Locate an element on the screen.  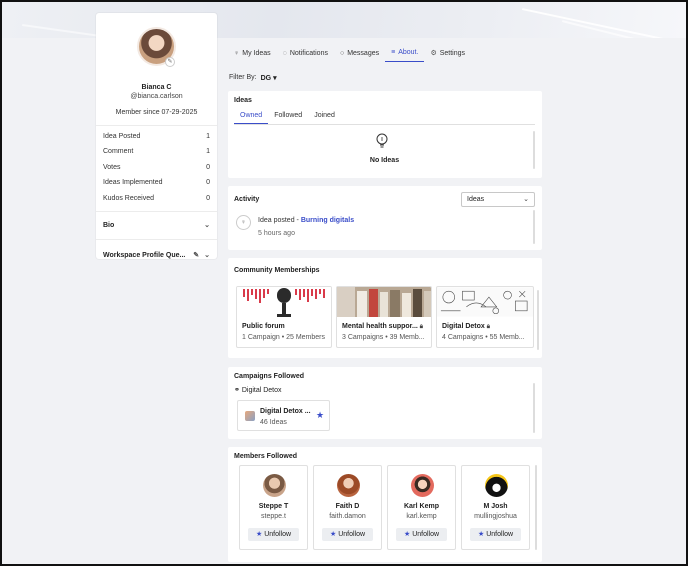
stat-label: Comment is located at coordinates (118, 151).